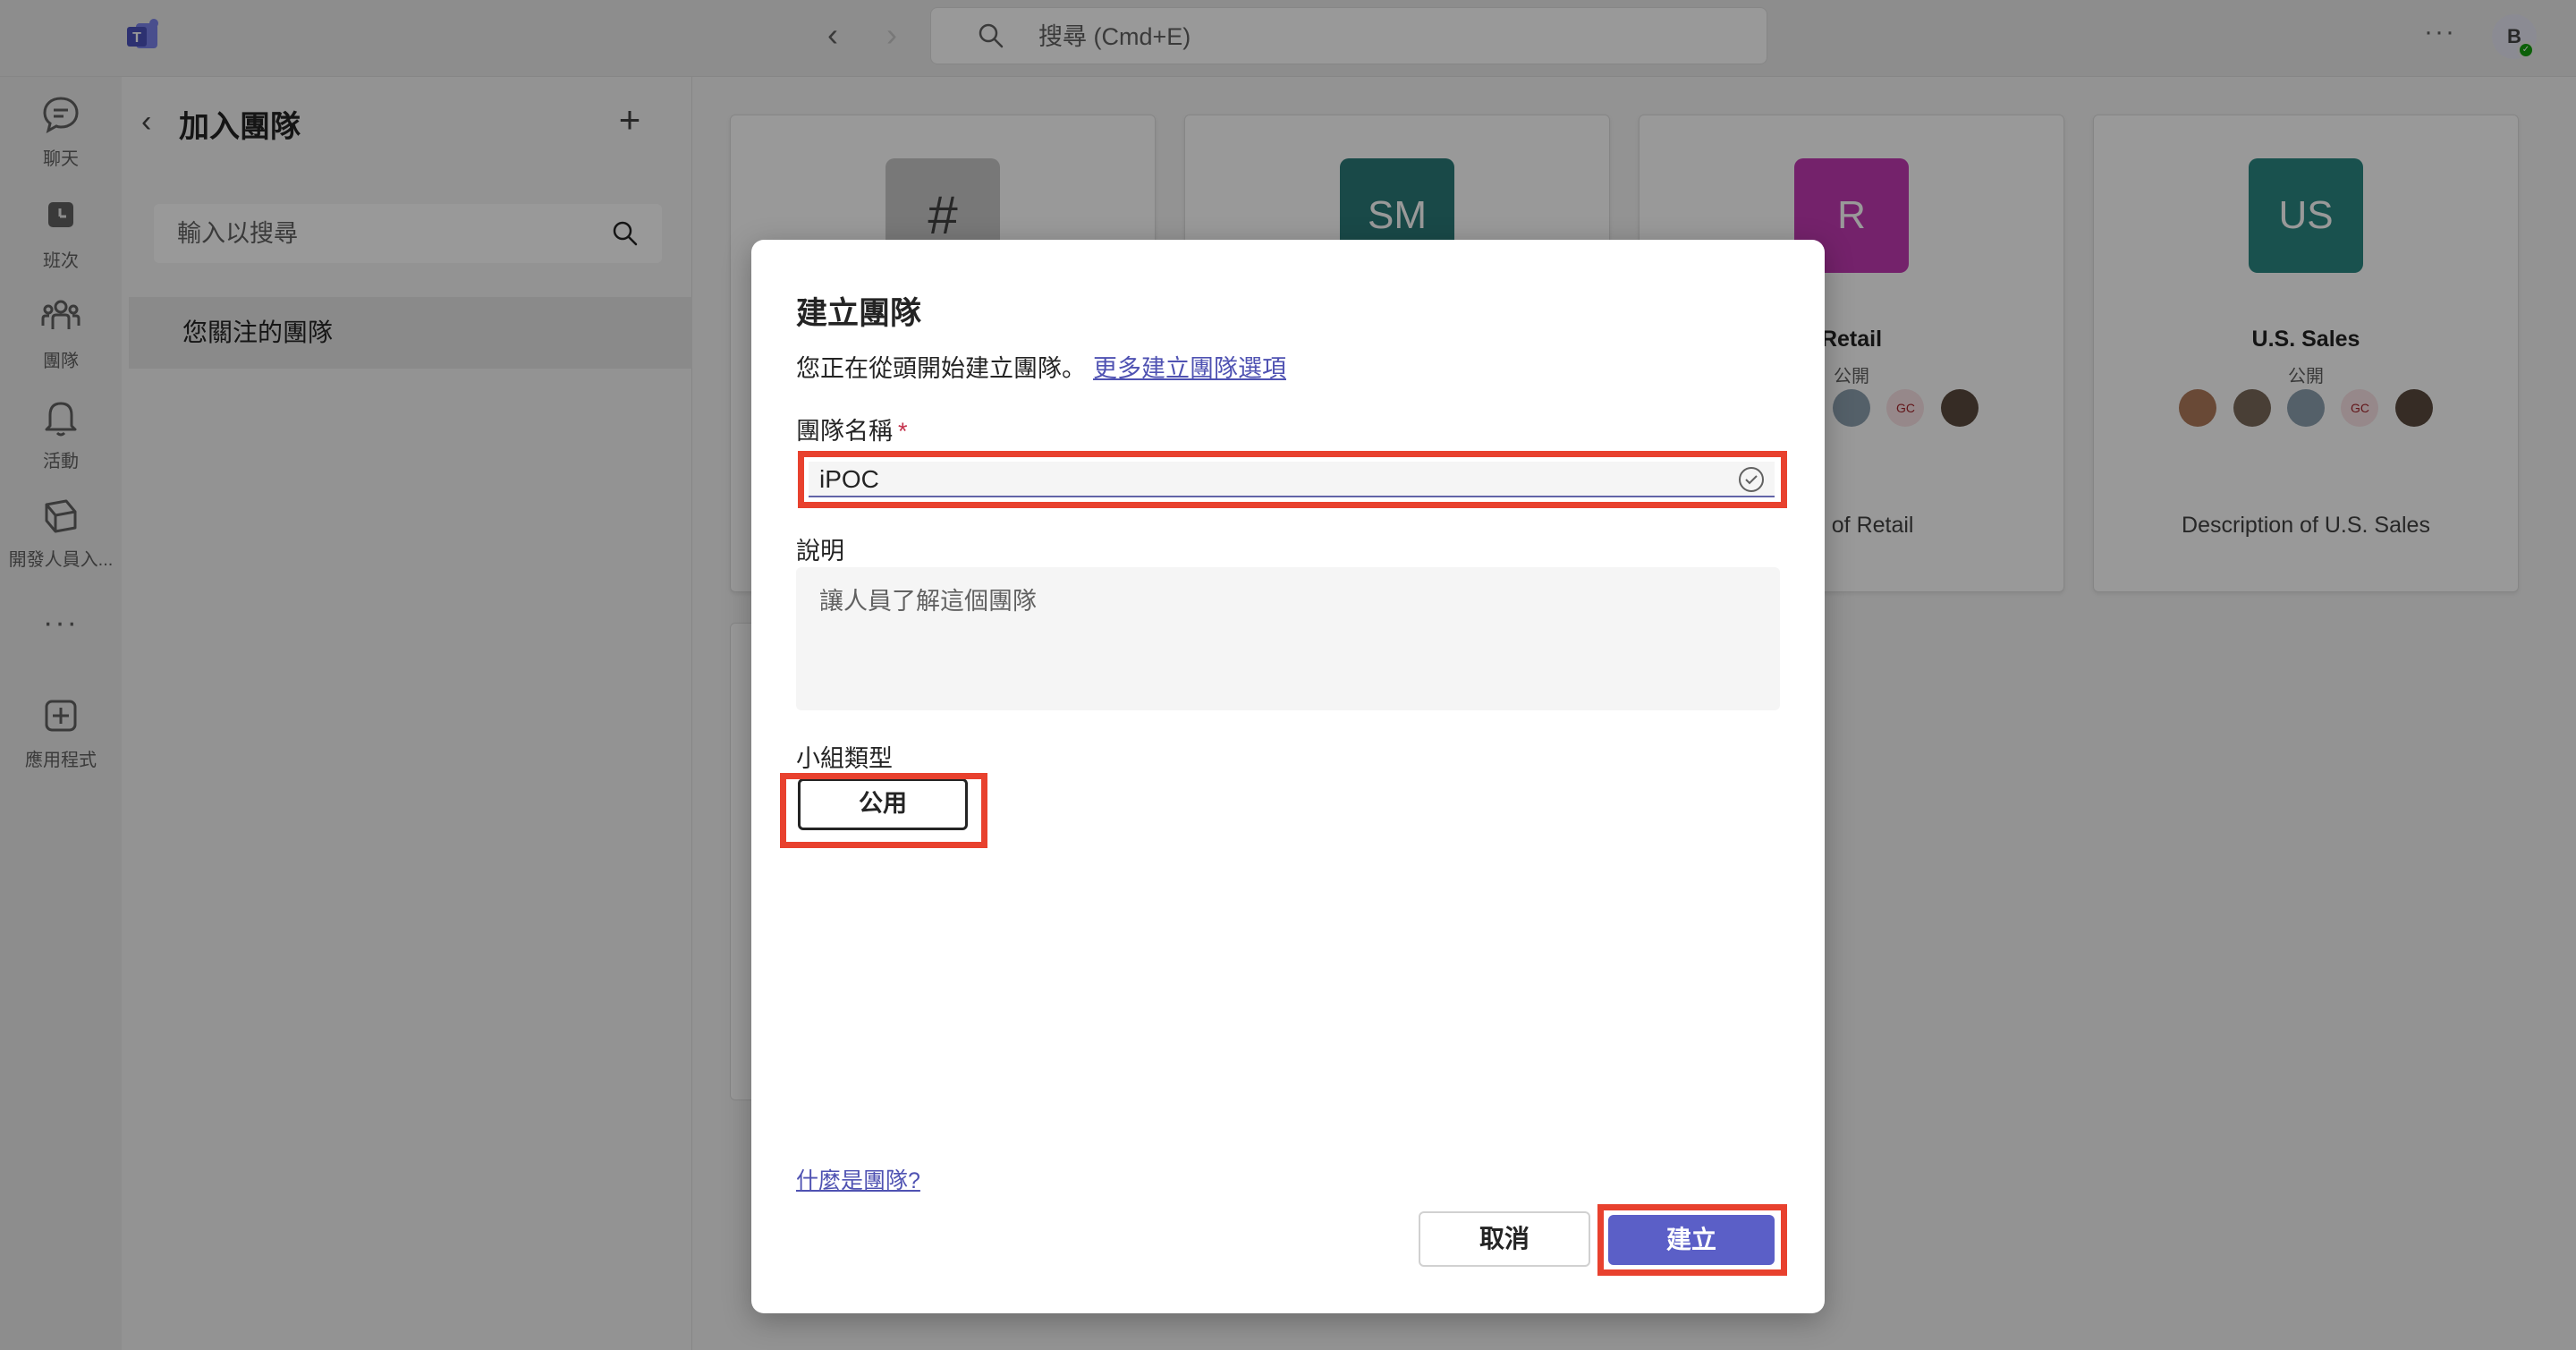 The width and height of the screenshot is (2576, 1350). I want to click on description-label: 說明, so click(820, 551).